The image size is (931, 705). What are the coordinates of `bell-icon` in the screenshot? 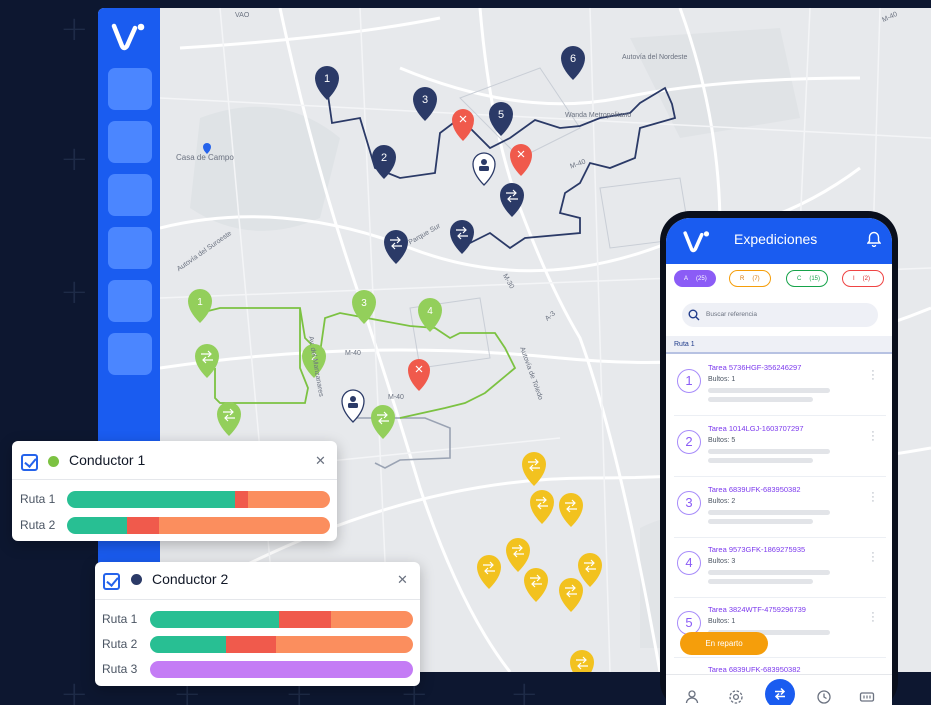 It's located at (874, 239).